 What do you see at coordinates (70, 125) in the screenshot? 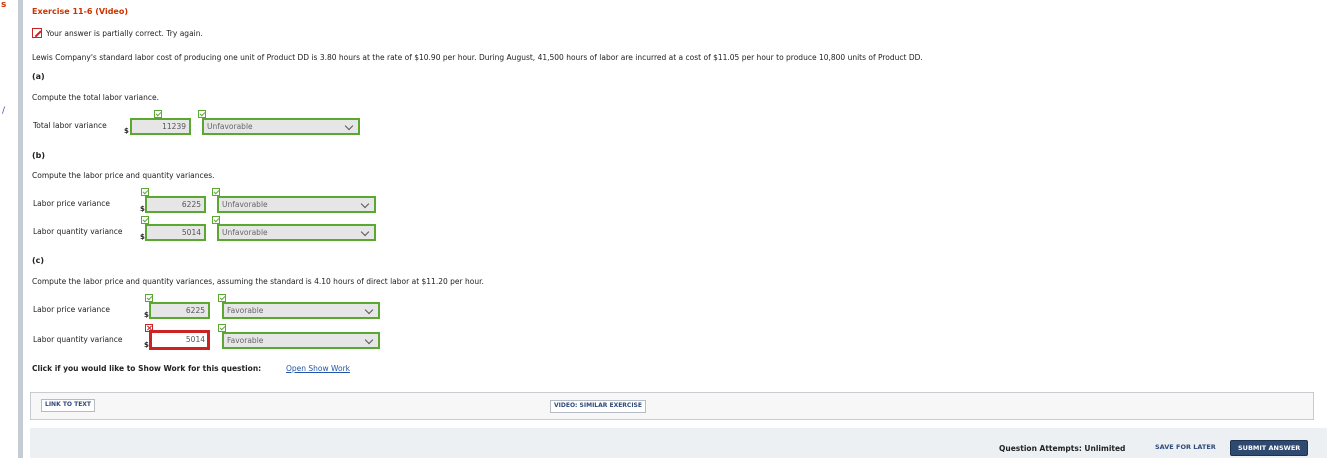
I see `total-labor-variance-label: Total labor variance` at bounding box center [70, 125].